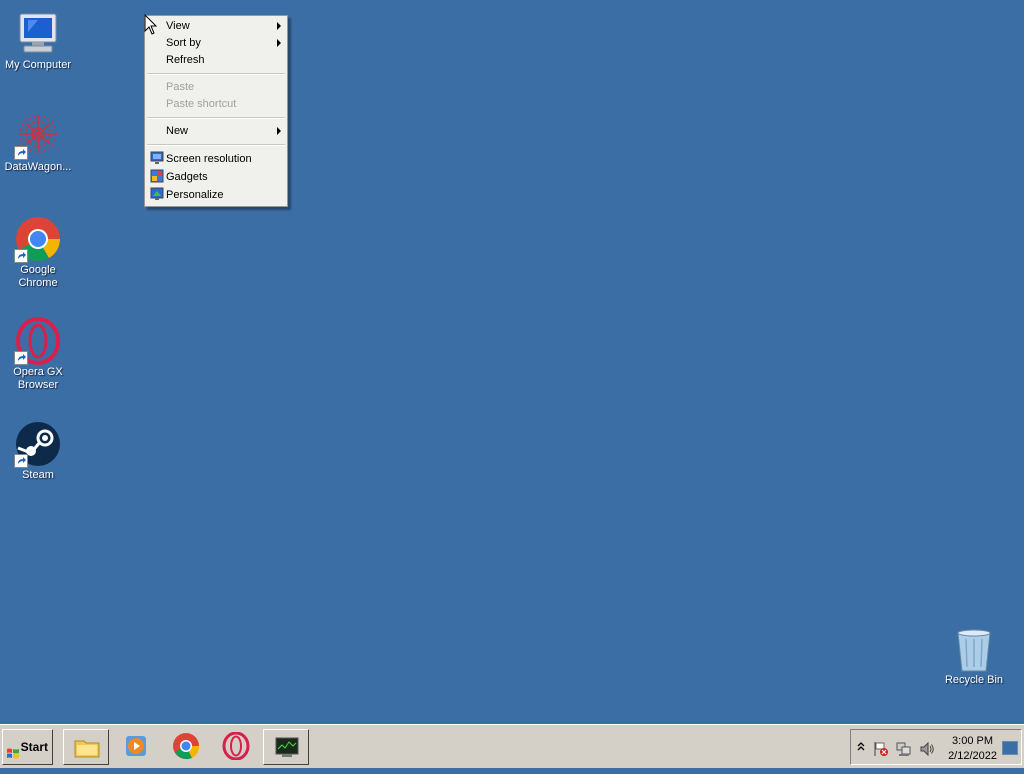 The height and width of the screenshot is (774, 1024). What do you see at coordinates (38, 136) in the screenshot?
I see `datawagon-icon` at bounding box center [38, 136].